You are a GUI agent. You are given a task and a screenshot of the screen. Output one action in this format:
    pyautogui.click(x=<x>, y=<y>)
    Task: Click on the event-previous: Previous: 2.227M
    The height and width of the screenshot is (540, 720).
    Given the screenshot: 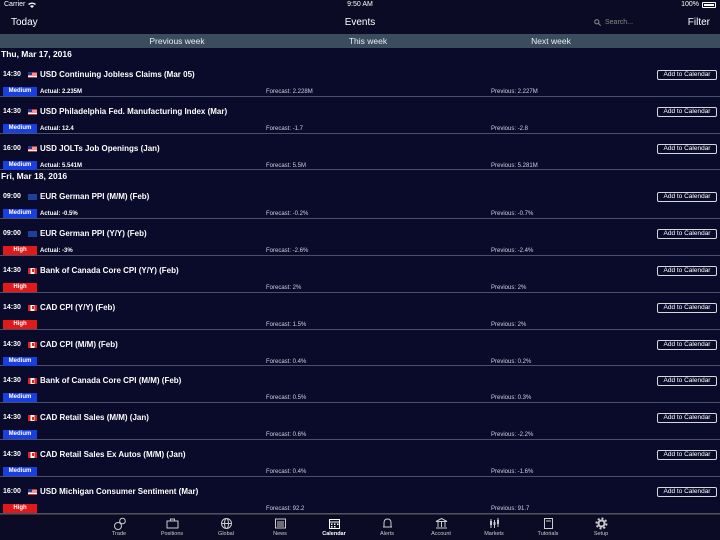 What is the action you would take?
    pyautogui.click(x=514, y=92)
    